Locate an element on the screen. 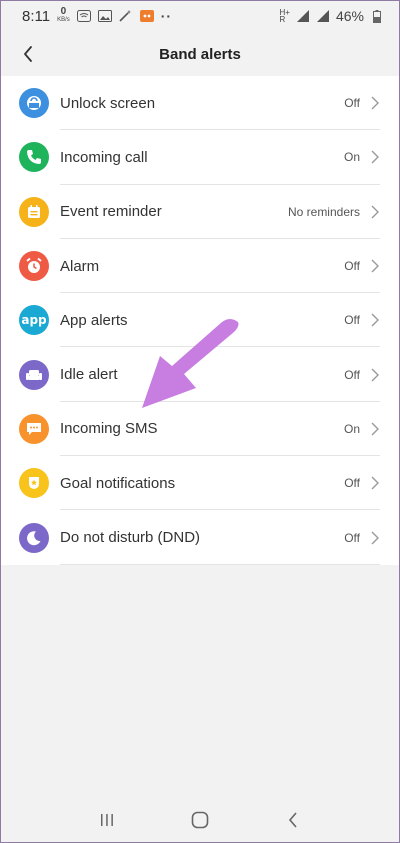 This screenshot has height=843, width=400. alert-row-goal-notifications: Goal notifications Off is located at coordinates (200, 483).